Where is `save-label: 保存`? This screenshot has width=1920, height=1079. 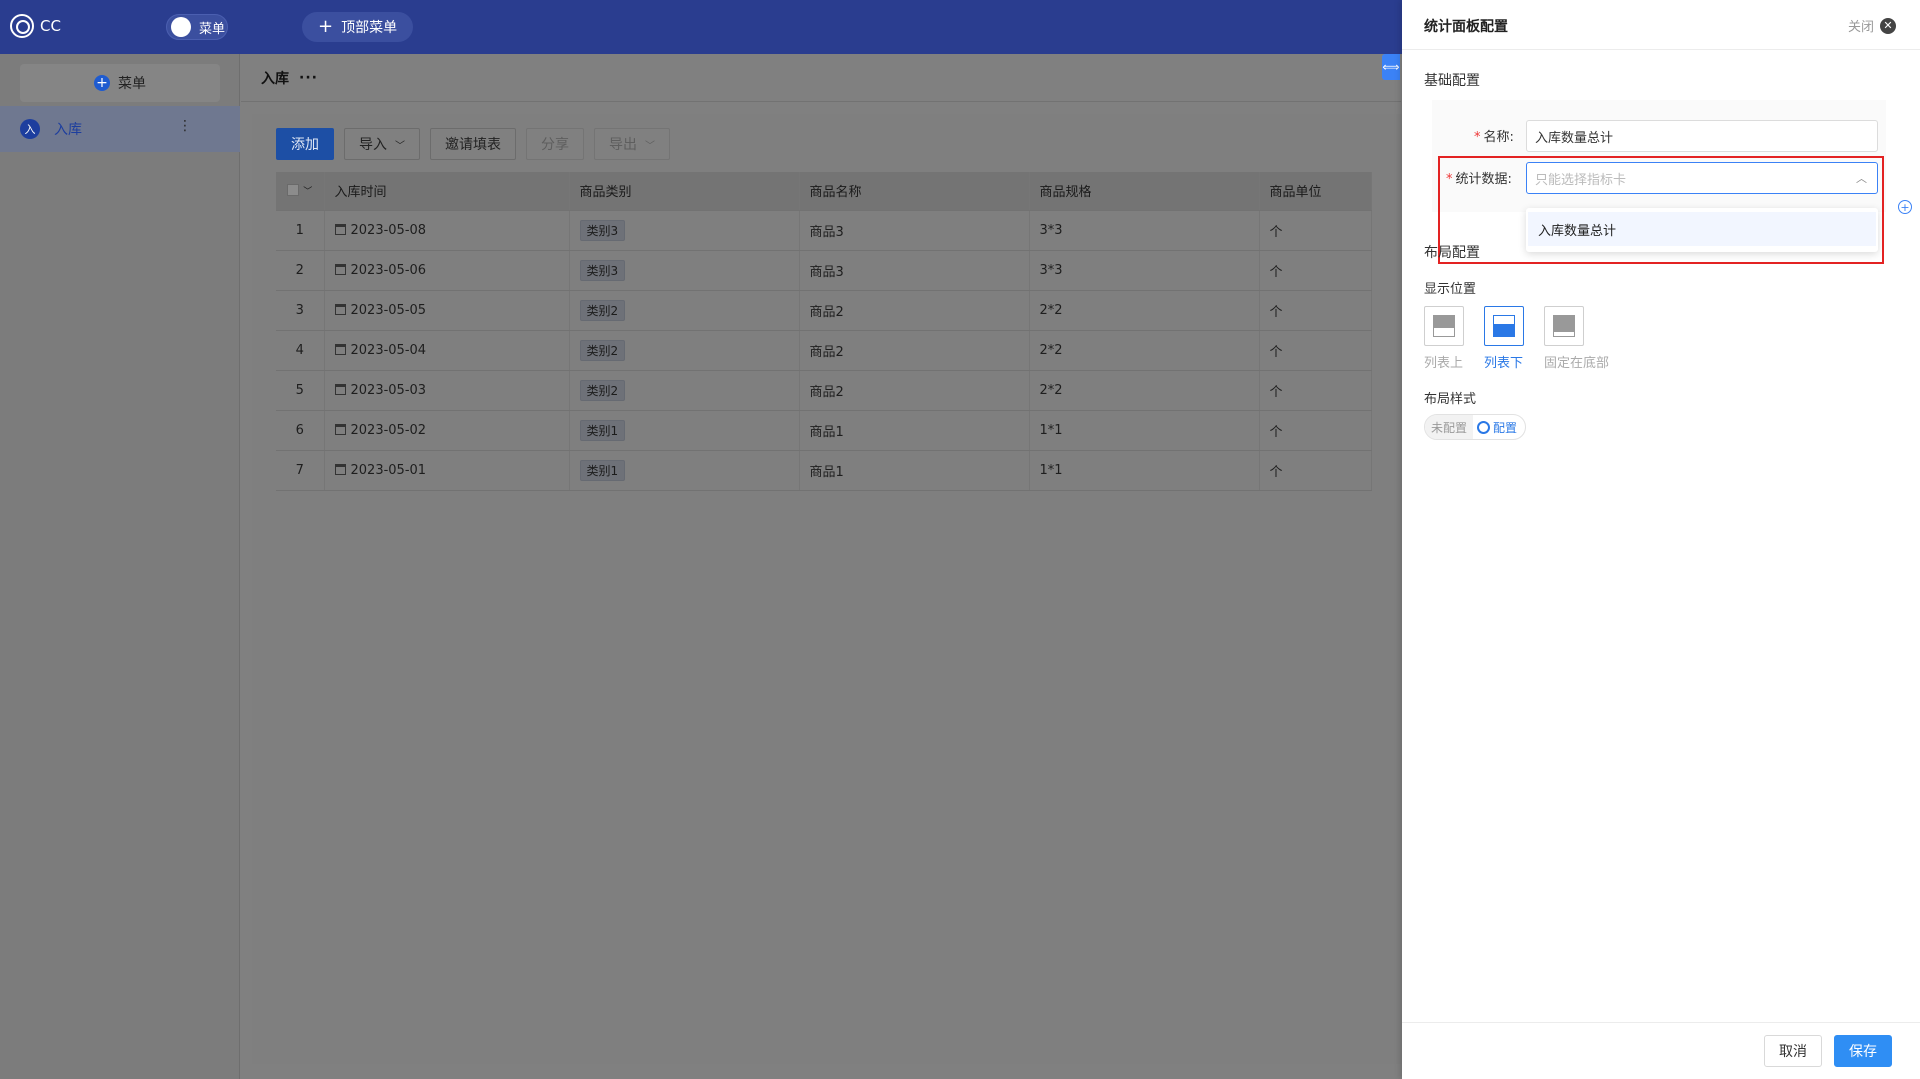
save-label: 保存 is located at coordinates (1863, 1052).